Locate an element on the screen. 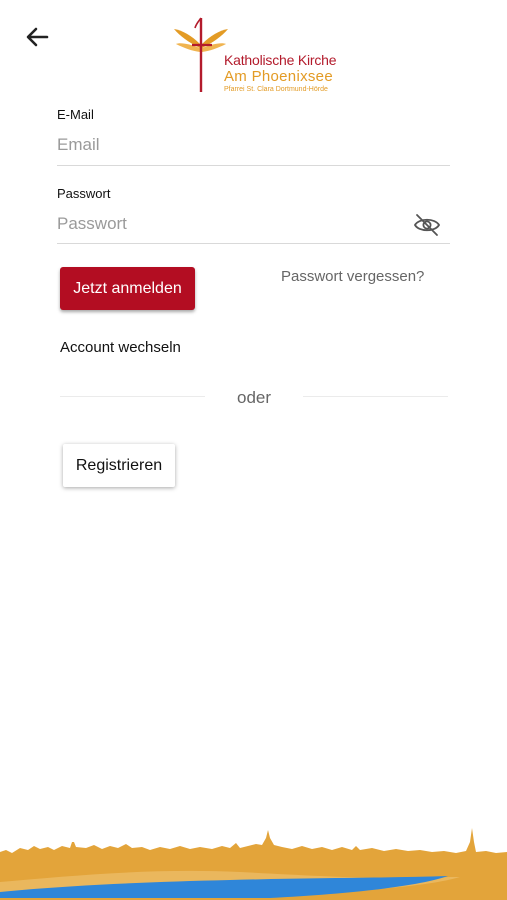 Image resolution: width=507 pixels, height=900 pixels. email-label: E-Mail is located at coordinates (75, 114).